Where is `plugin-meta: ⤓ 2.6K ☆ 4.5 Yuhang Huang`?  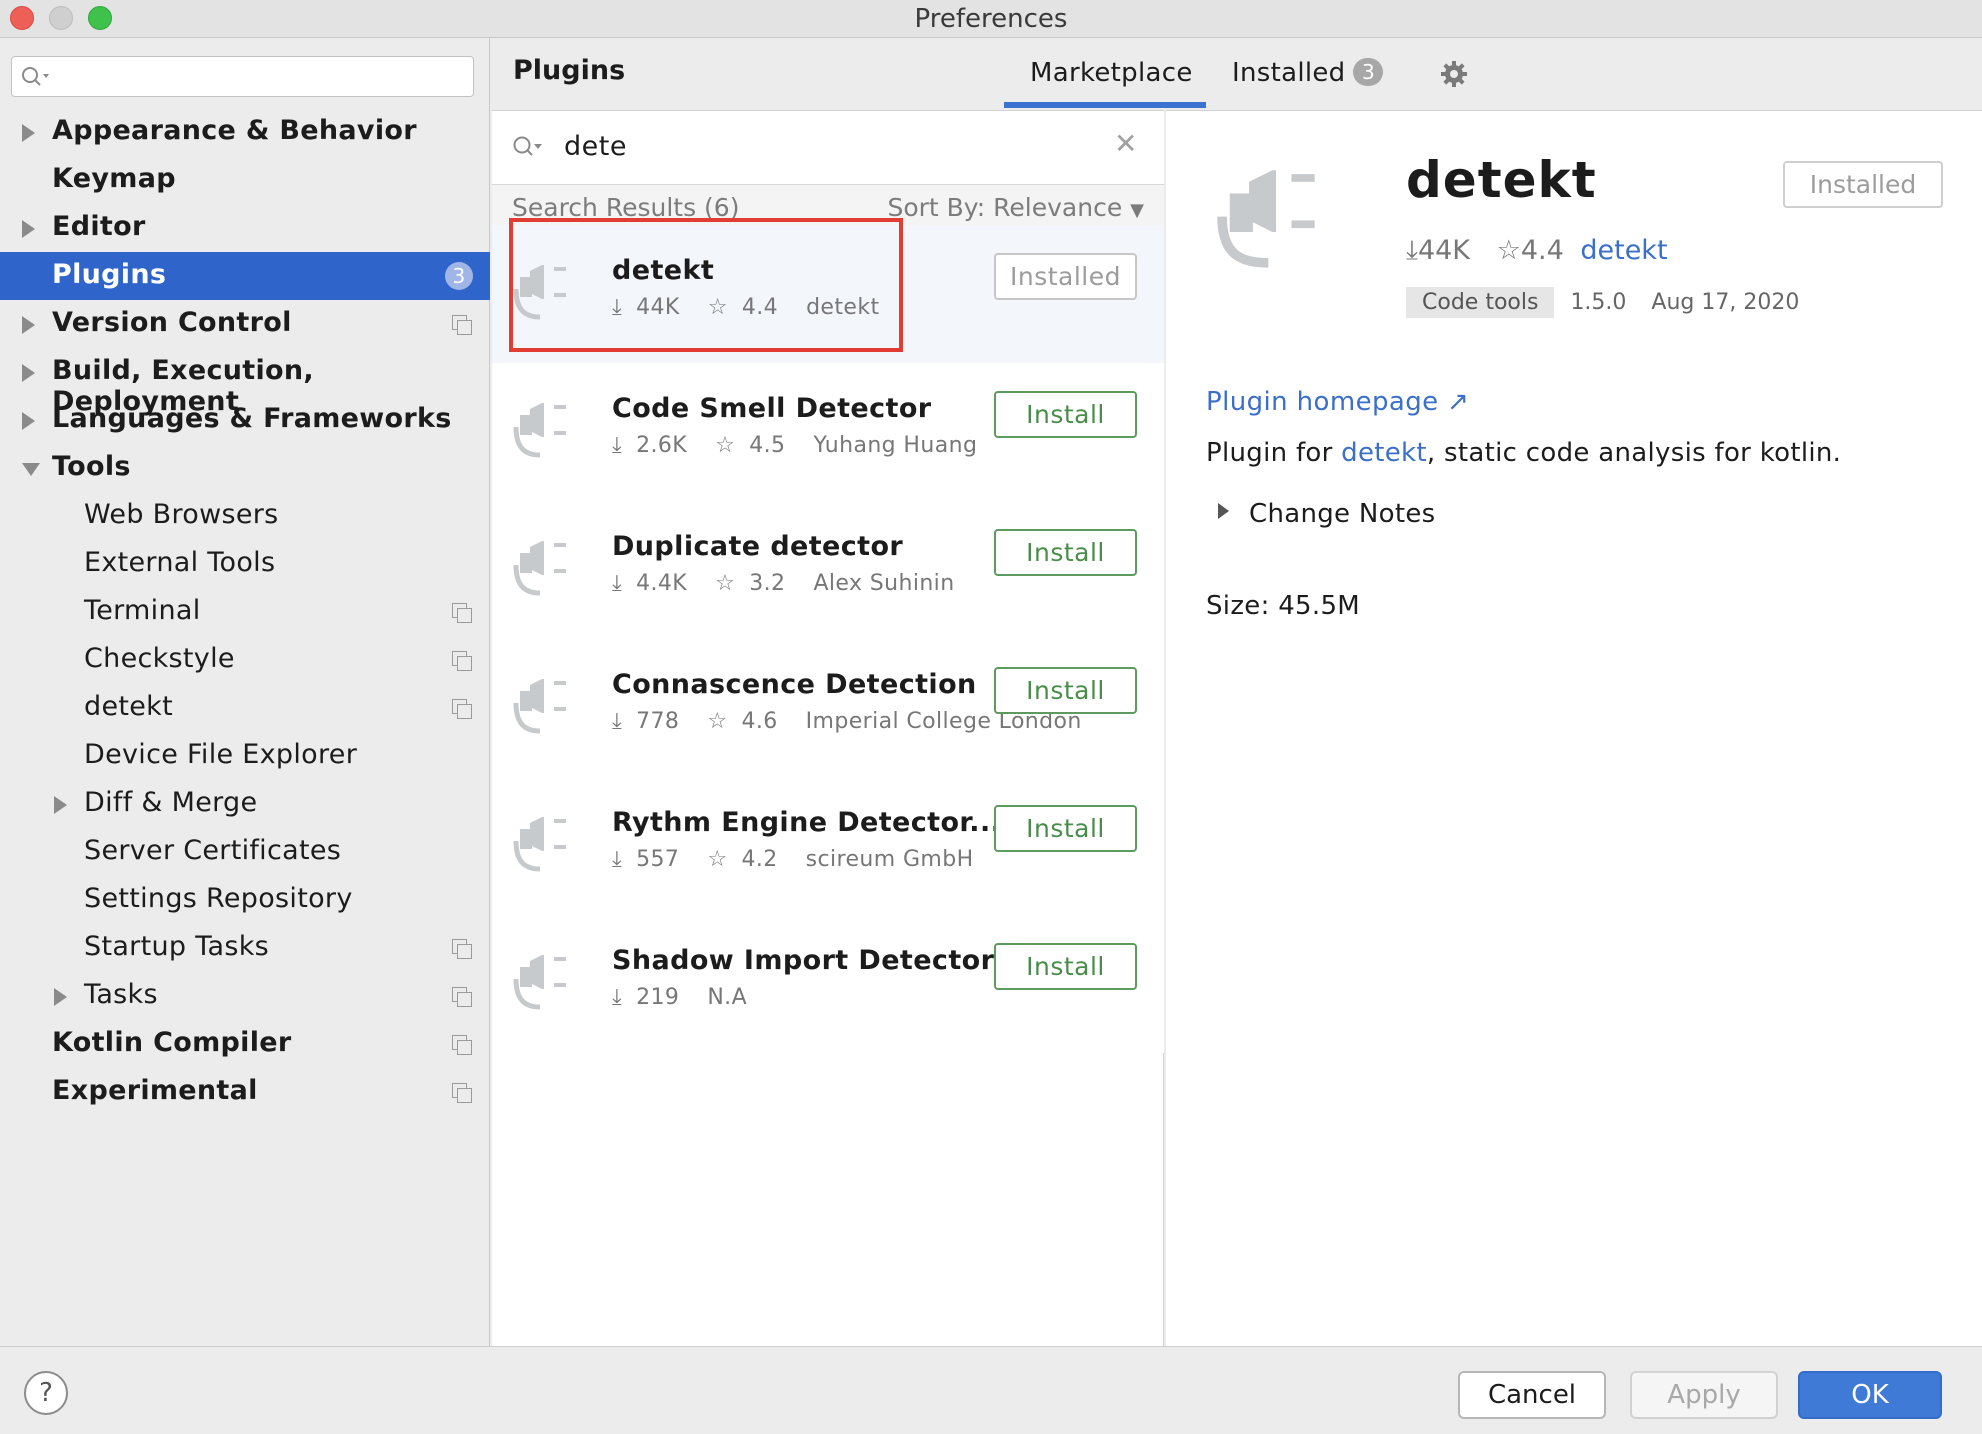
plugin-meta: ⤓ 2.6K ☆ 4.5 Yuhang Huang is located at coordinates (801, 445).